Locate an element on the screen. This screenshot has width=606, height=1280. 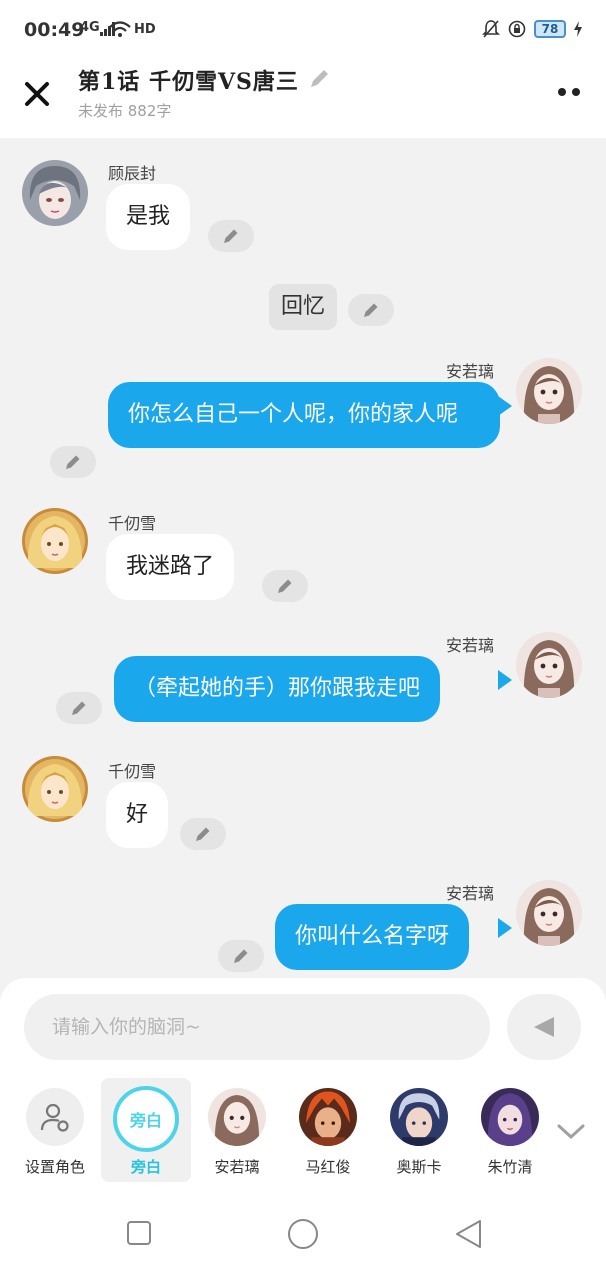
role-an-ruoli: 安若璃 is located at coordinates (237, 1130).